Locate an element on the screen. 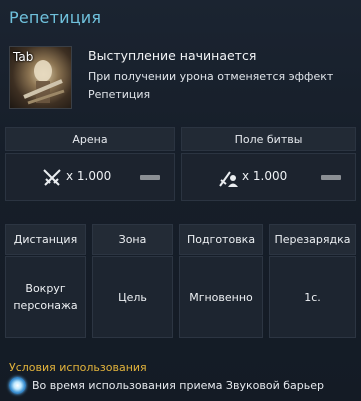 Image resolution: width=361 pixels, height=401 pixels. attr-value-cooldown: 1с. is located at coordinates (312, 297).